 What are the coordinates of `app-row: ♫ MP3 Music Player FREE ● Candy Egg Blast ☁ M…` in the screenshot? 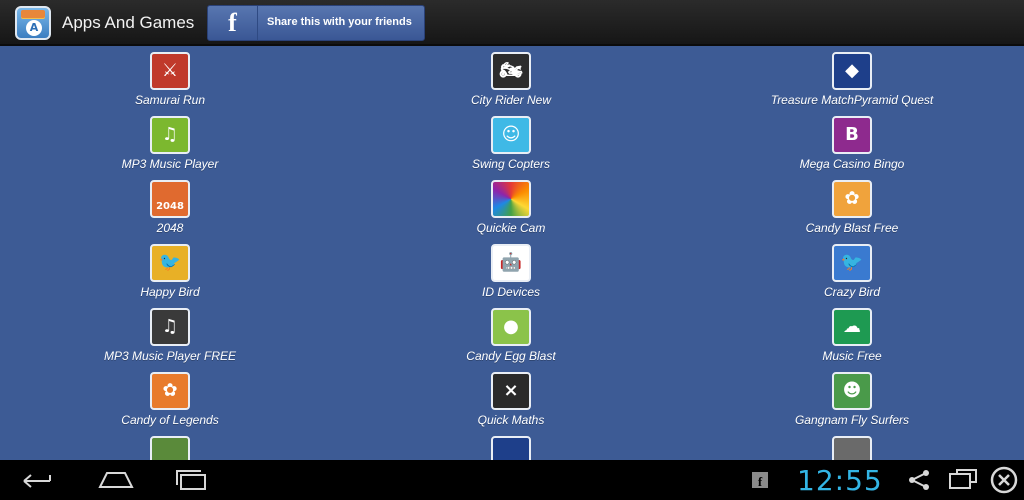 It's located at (512, 340).